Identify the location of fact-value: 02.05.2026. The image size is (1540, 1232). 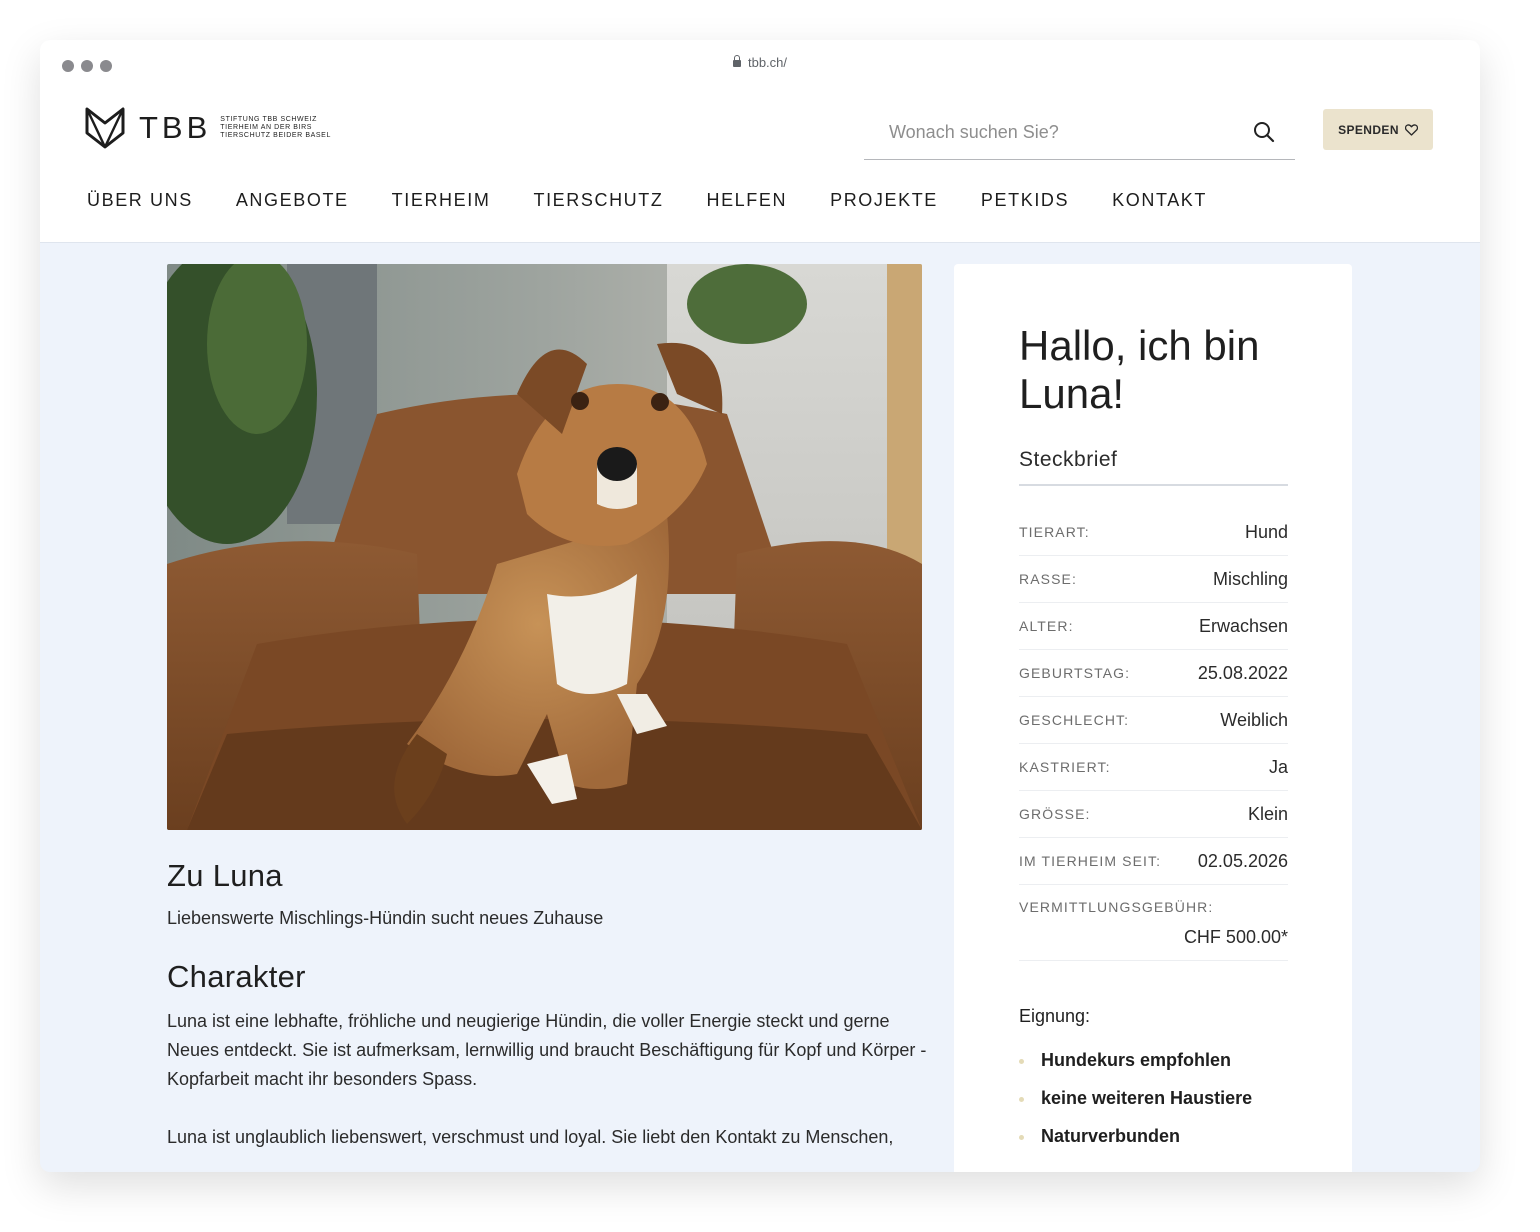
(1242, 860).